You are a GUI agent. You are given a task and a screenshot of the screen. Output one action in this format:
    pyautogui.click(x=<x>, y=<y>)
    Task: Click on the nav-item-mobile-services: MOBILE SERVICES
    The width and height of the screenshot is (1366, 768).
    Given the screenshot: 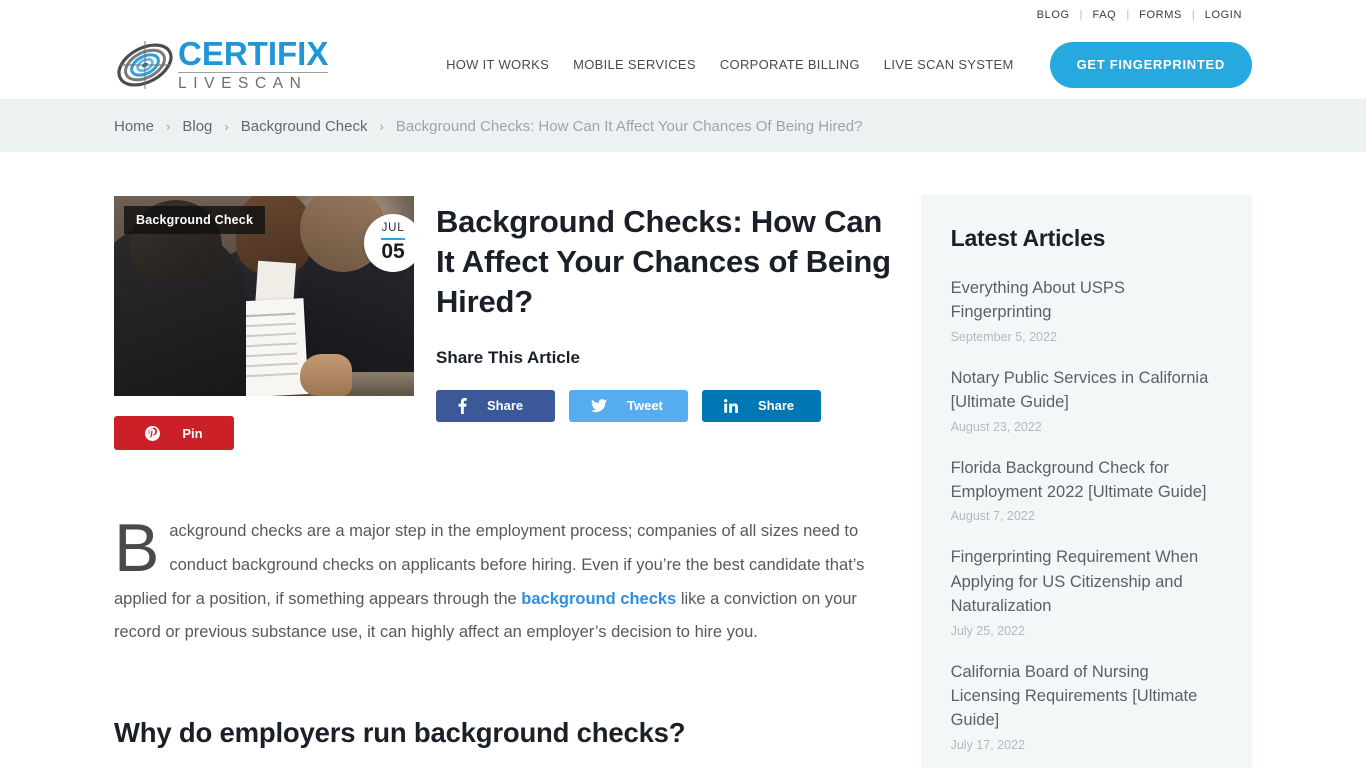 What is the action you would take?
    pyautogui.click(x=634, y=64)
    